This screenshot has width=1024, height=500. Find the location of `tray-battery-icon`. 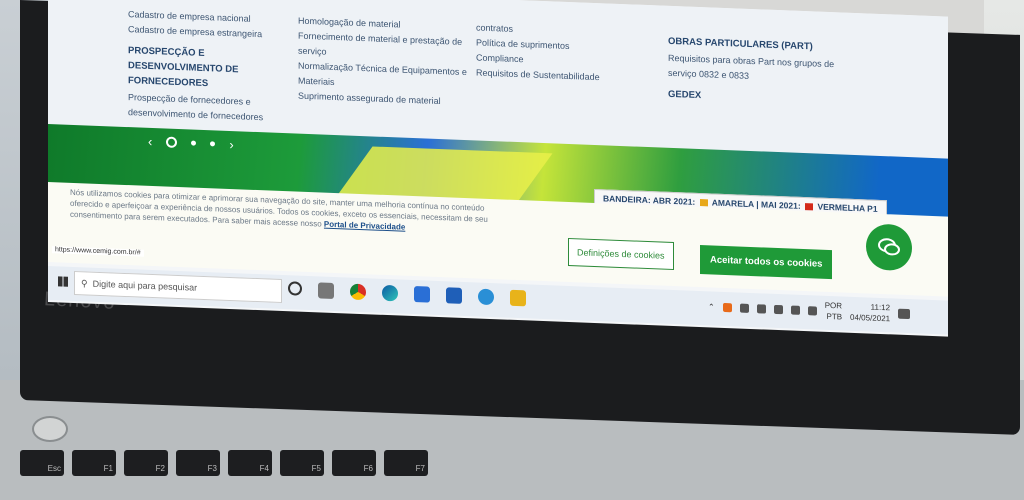

tray-battery-icon is located at coordinates (778, 309).